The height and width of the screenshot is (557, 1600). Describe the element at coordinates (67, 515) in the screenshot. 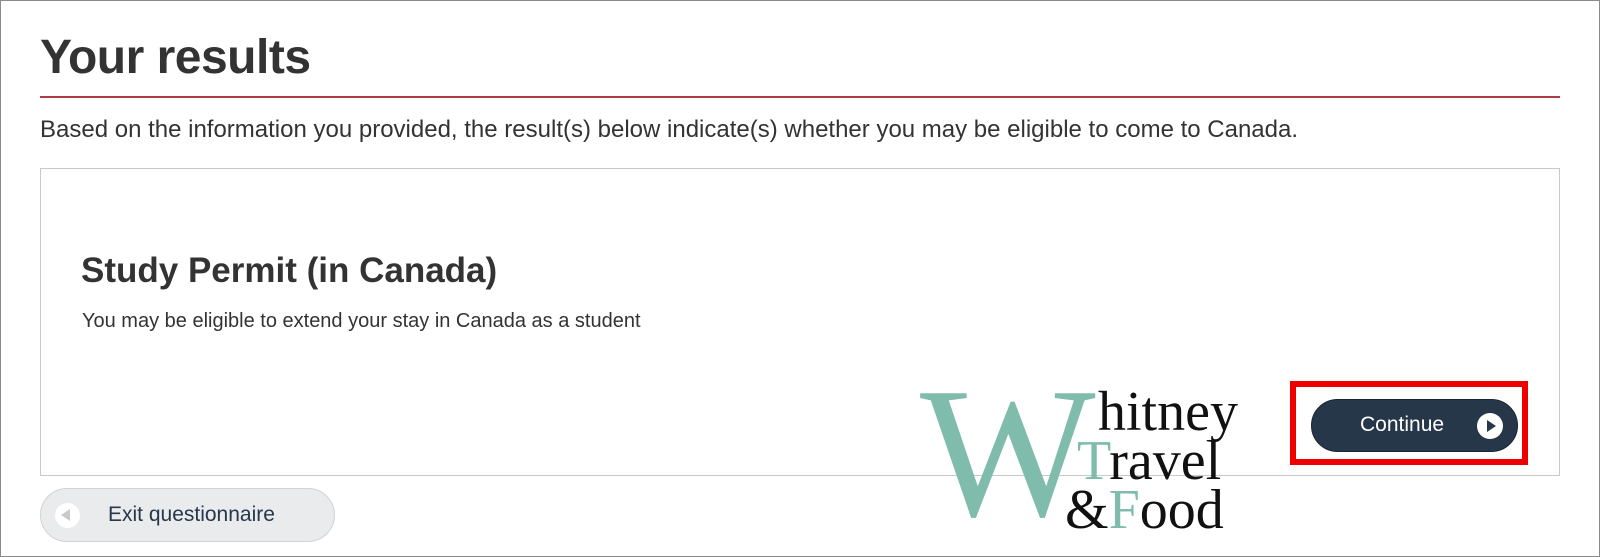

I see `back-circle-icon` at that location.